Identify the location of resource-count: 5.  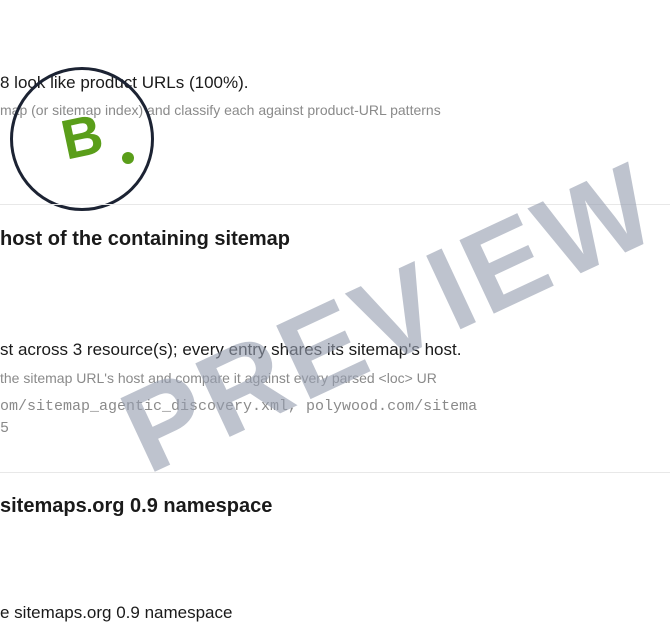
(5, 428).